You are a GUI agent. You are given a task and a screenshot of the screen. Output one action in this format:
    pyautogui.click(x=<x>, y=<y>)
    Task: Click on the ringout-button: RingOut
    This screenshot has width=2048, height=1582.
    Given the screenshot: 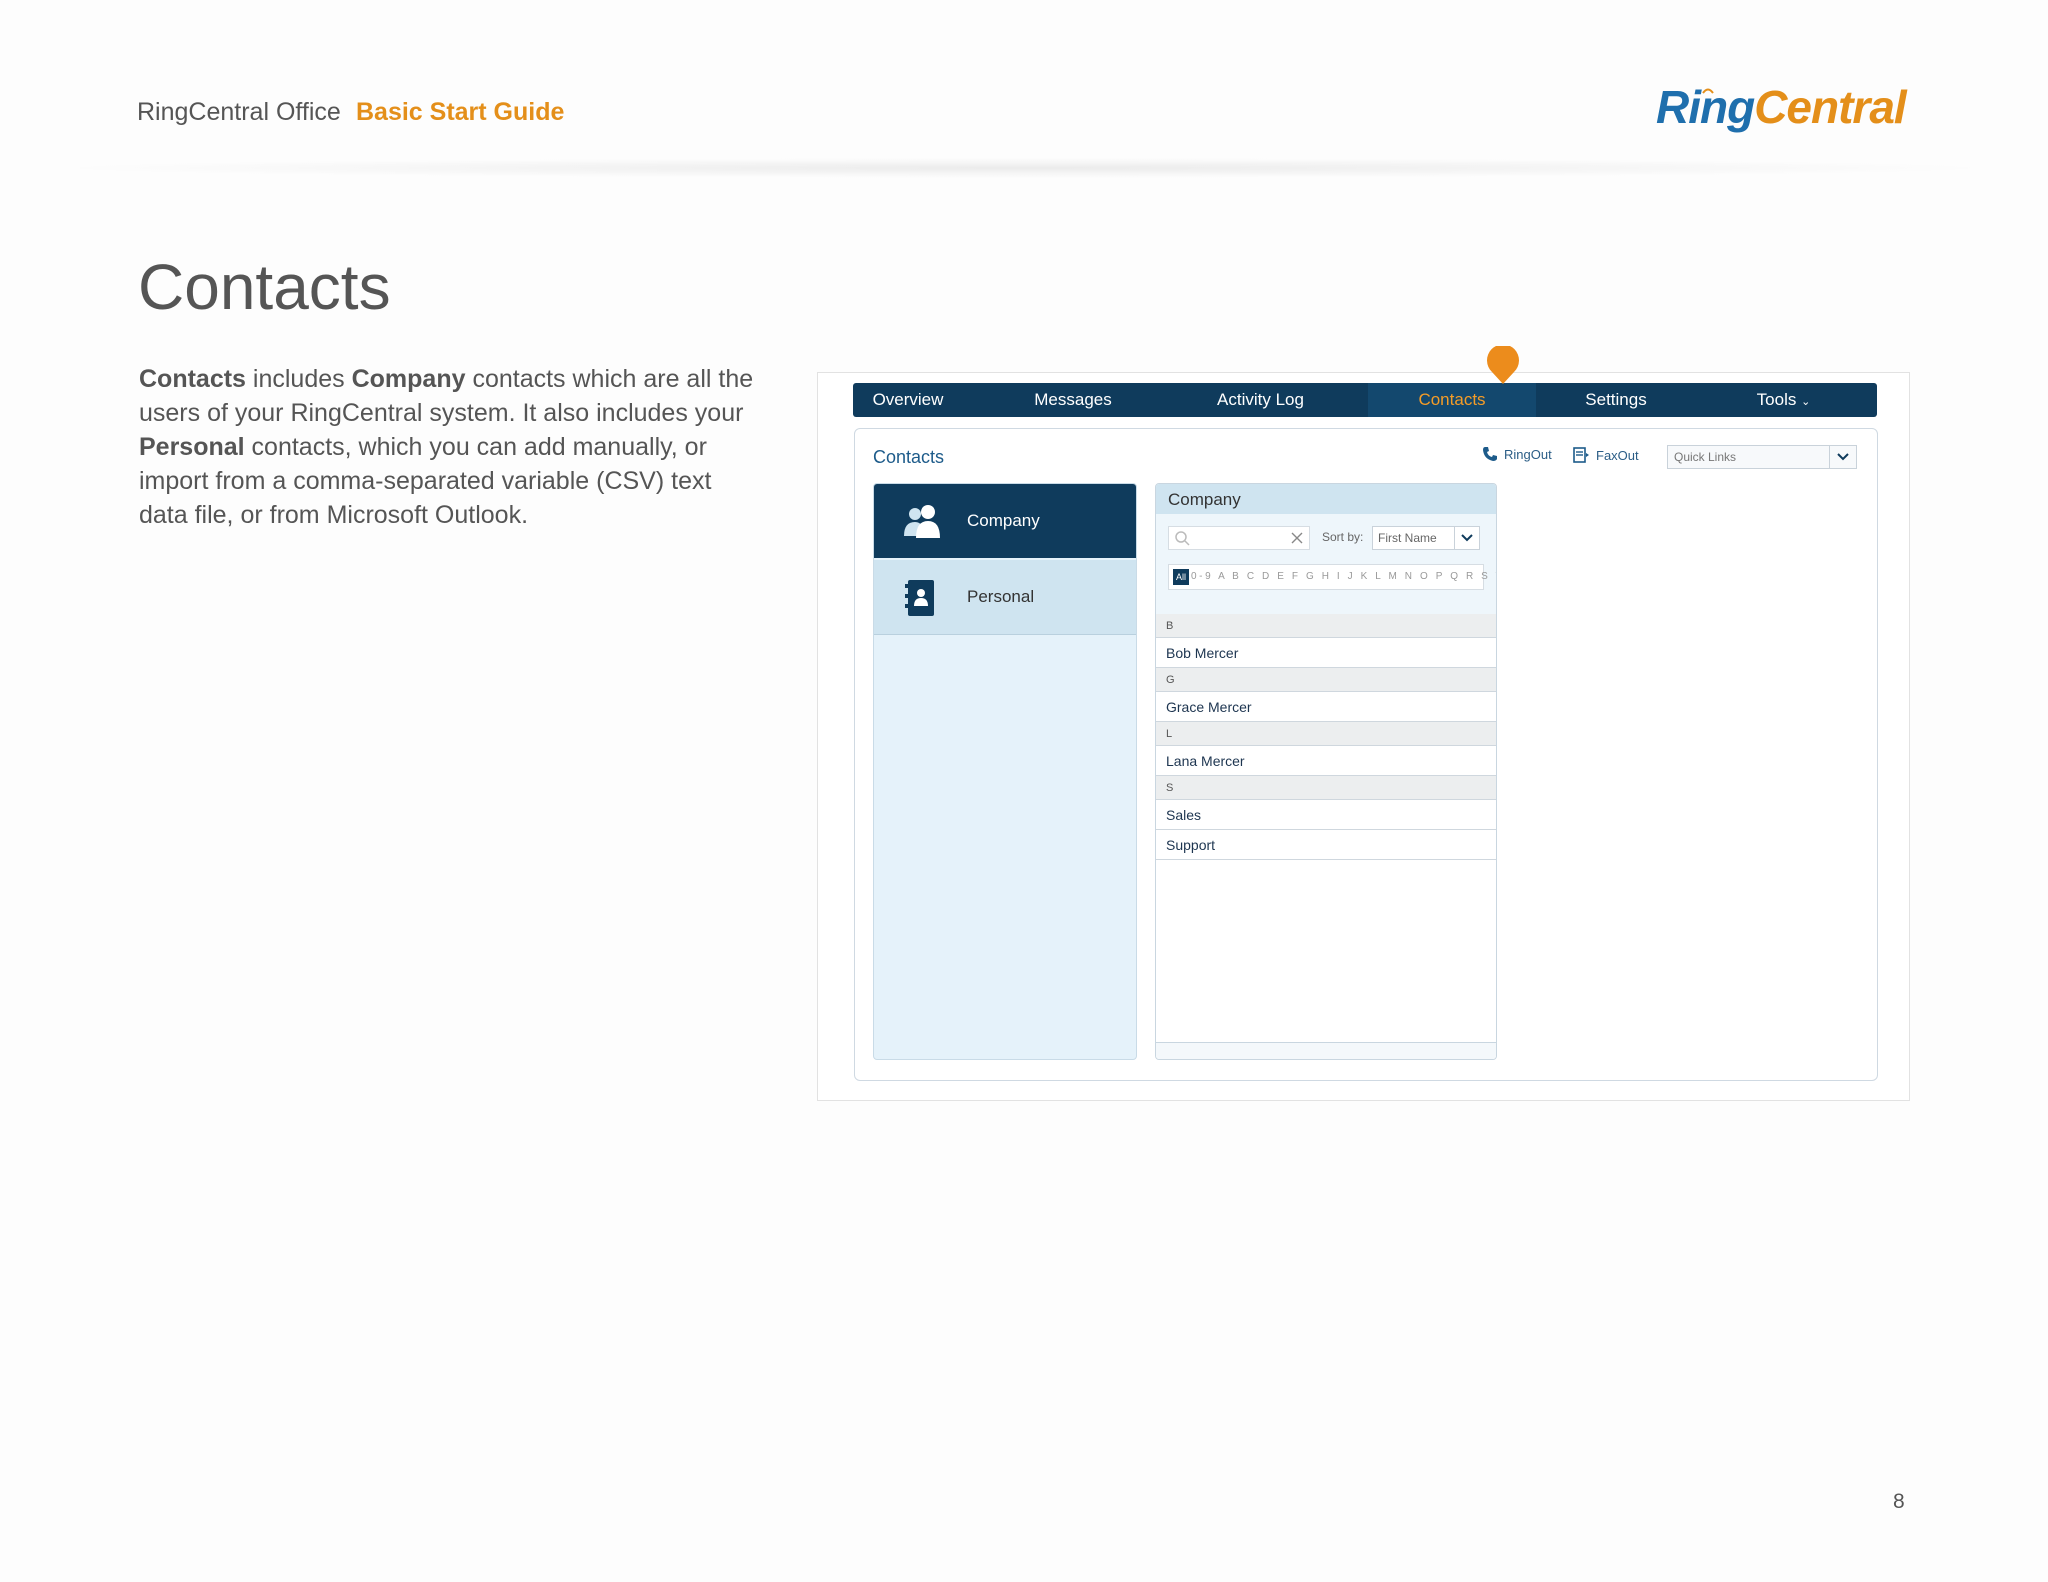 What is the action you would take?
    pyautogui.click(x=1517, y=454)
    